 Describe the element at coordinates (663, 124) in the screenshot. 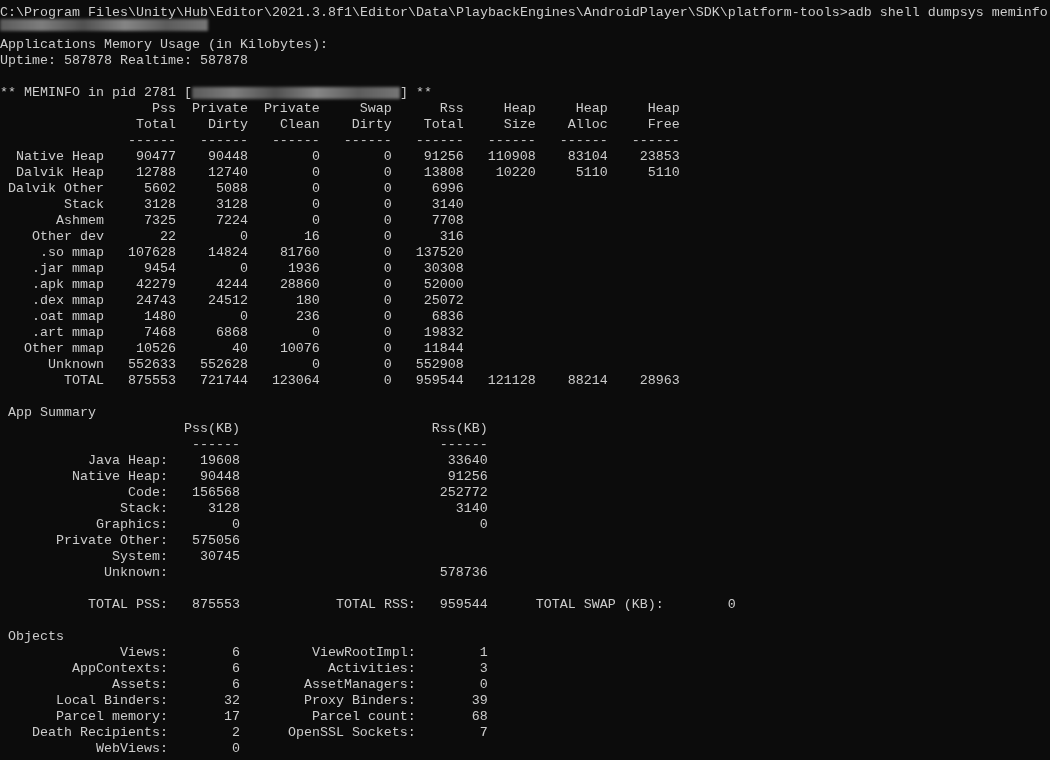

I see `column-header: Free` at that location.